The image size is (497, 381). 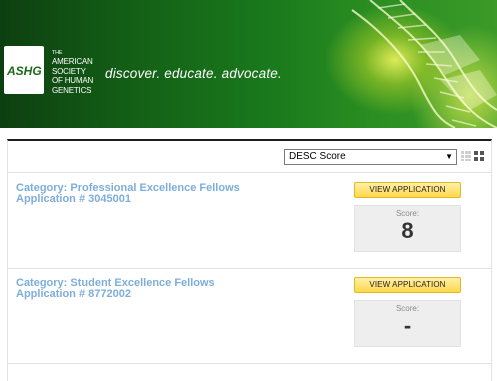 I want to click on score-value: 8, so click(x=407, y=230).